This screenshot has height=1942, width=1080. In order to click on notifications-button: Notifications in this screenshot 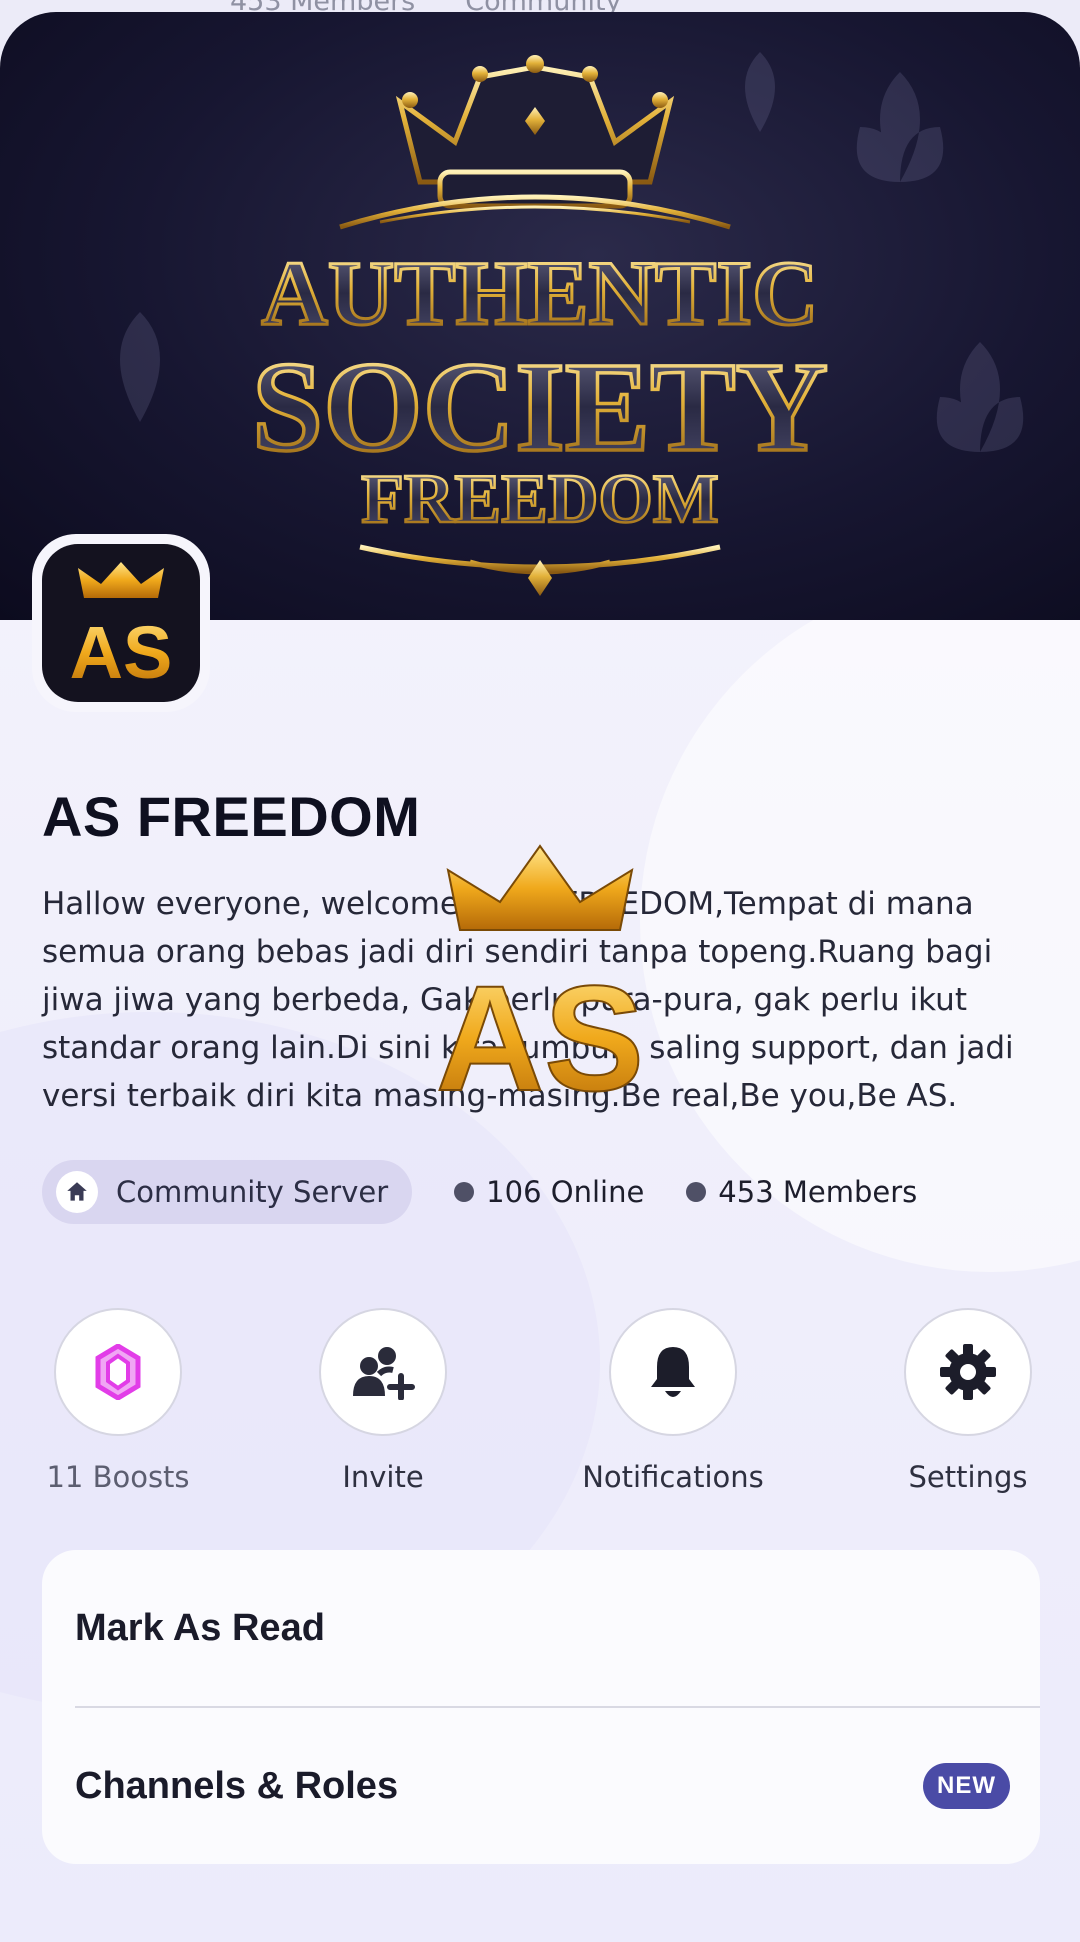, I will do `click(673, 1401)`.